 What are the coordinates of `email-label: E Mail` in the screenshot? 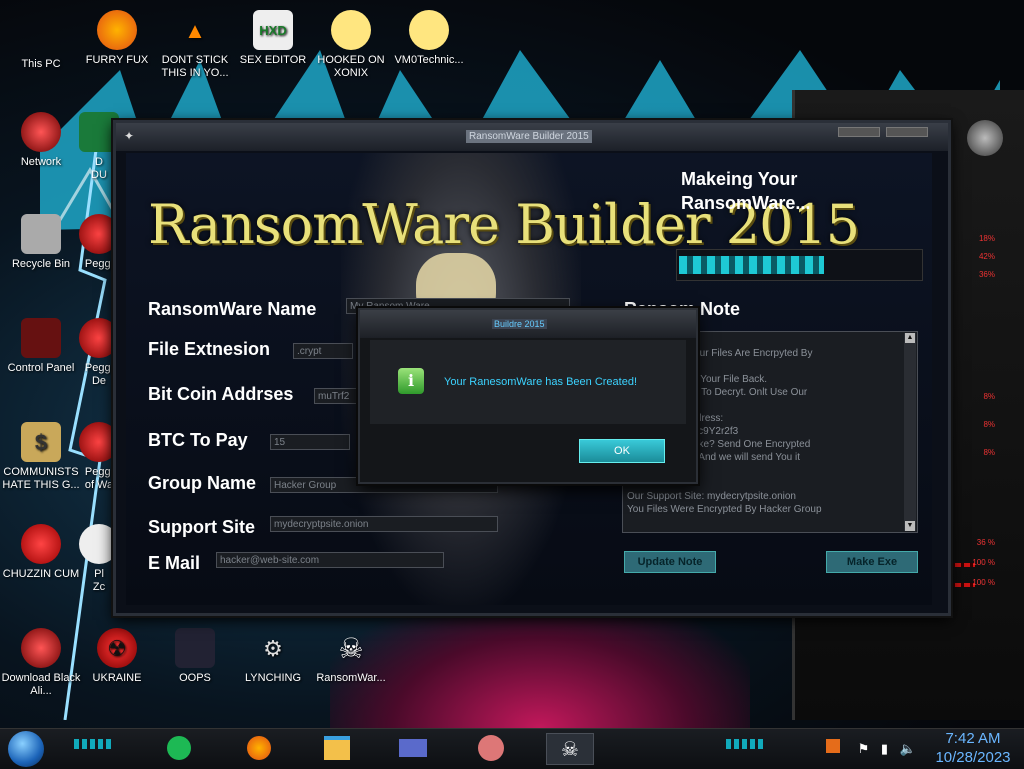 It's located at (174, 563).